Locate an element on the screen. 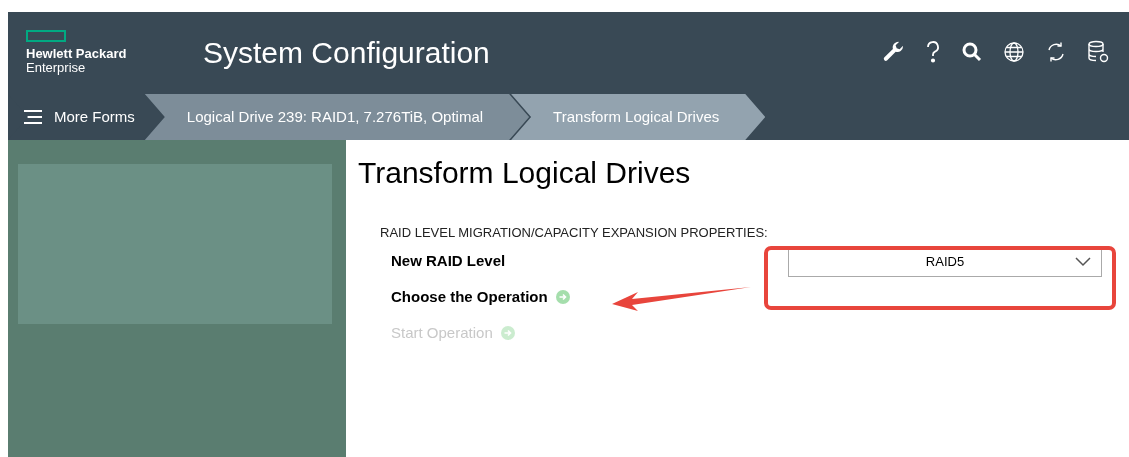 This screenshot has height=457, width=1129. app-title: System Configuration is located at coordinates (346, 52).